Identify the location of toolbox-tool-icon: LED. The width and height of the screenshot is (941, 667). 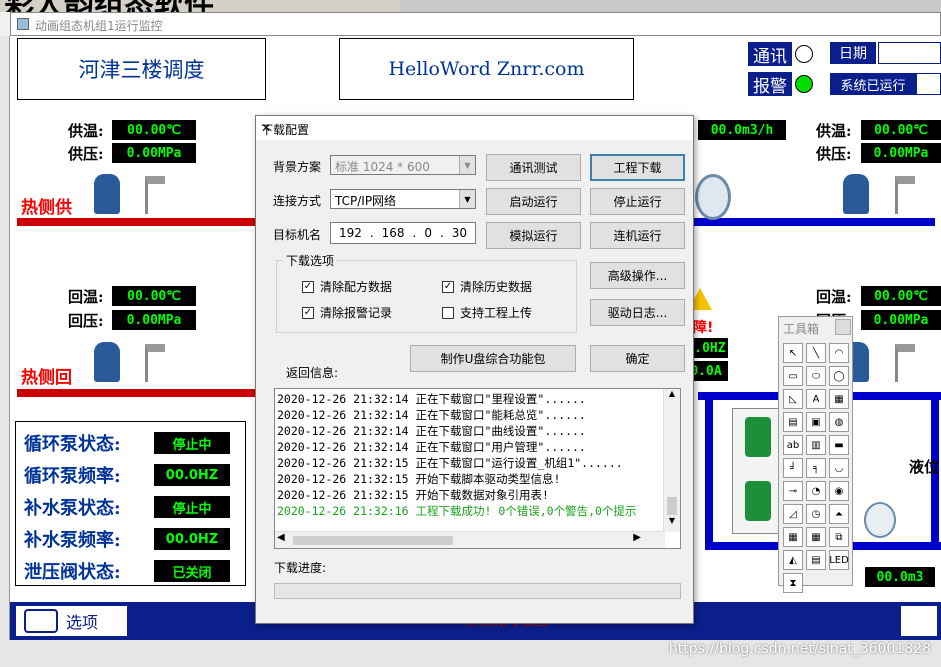
(839, 560).